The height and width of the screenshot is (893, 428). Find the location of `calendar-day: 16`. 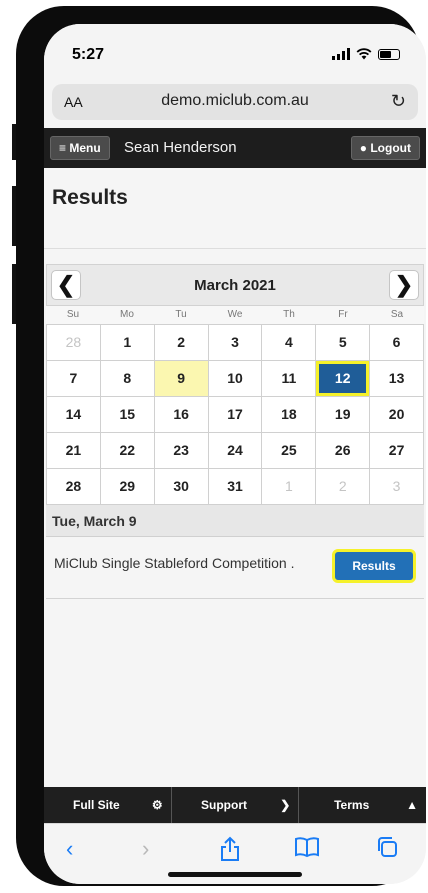

calendar-day: 16 is located at coordinates (181, 415).